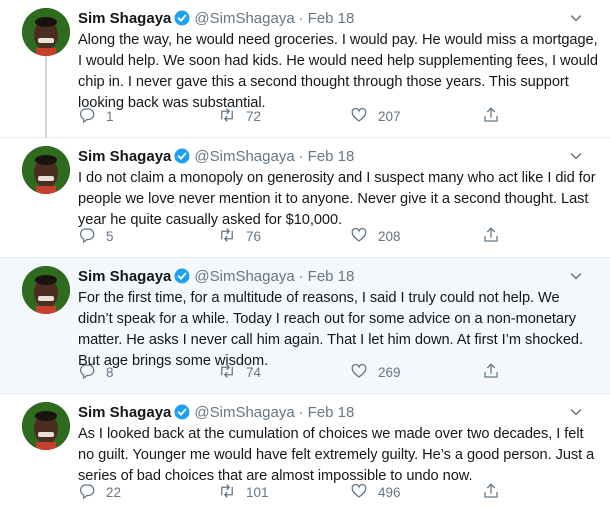 The image size is (610, 510). What do you see at coordinates (99, 492) in the screenshot?
I see `reply-button: 22` at bounding box center [99, 492].